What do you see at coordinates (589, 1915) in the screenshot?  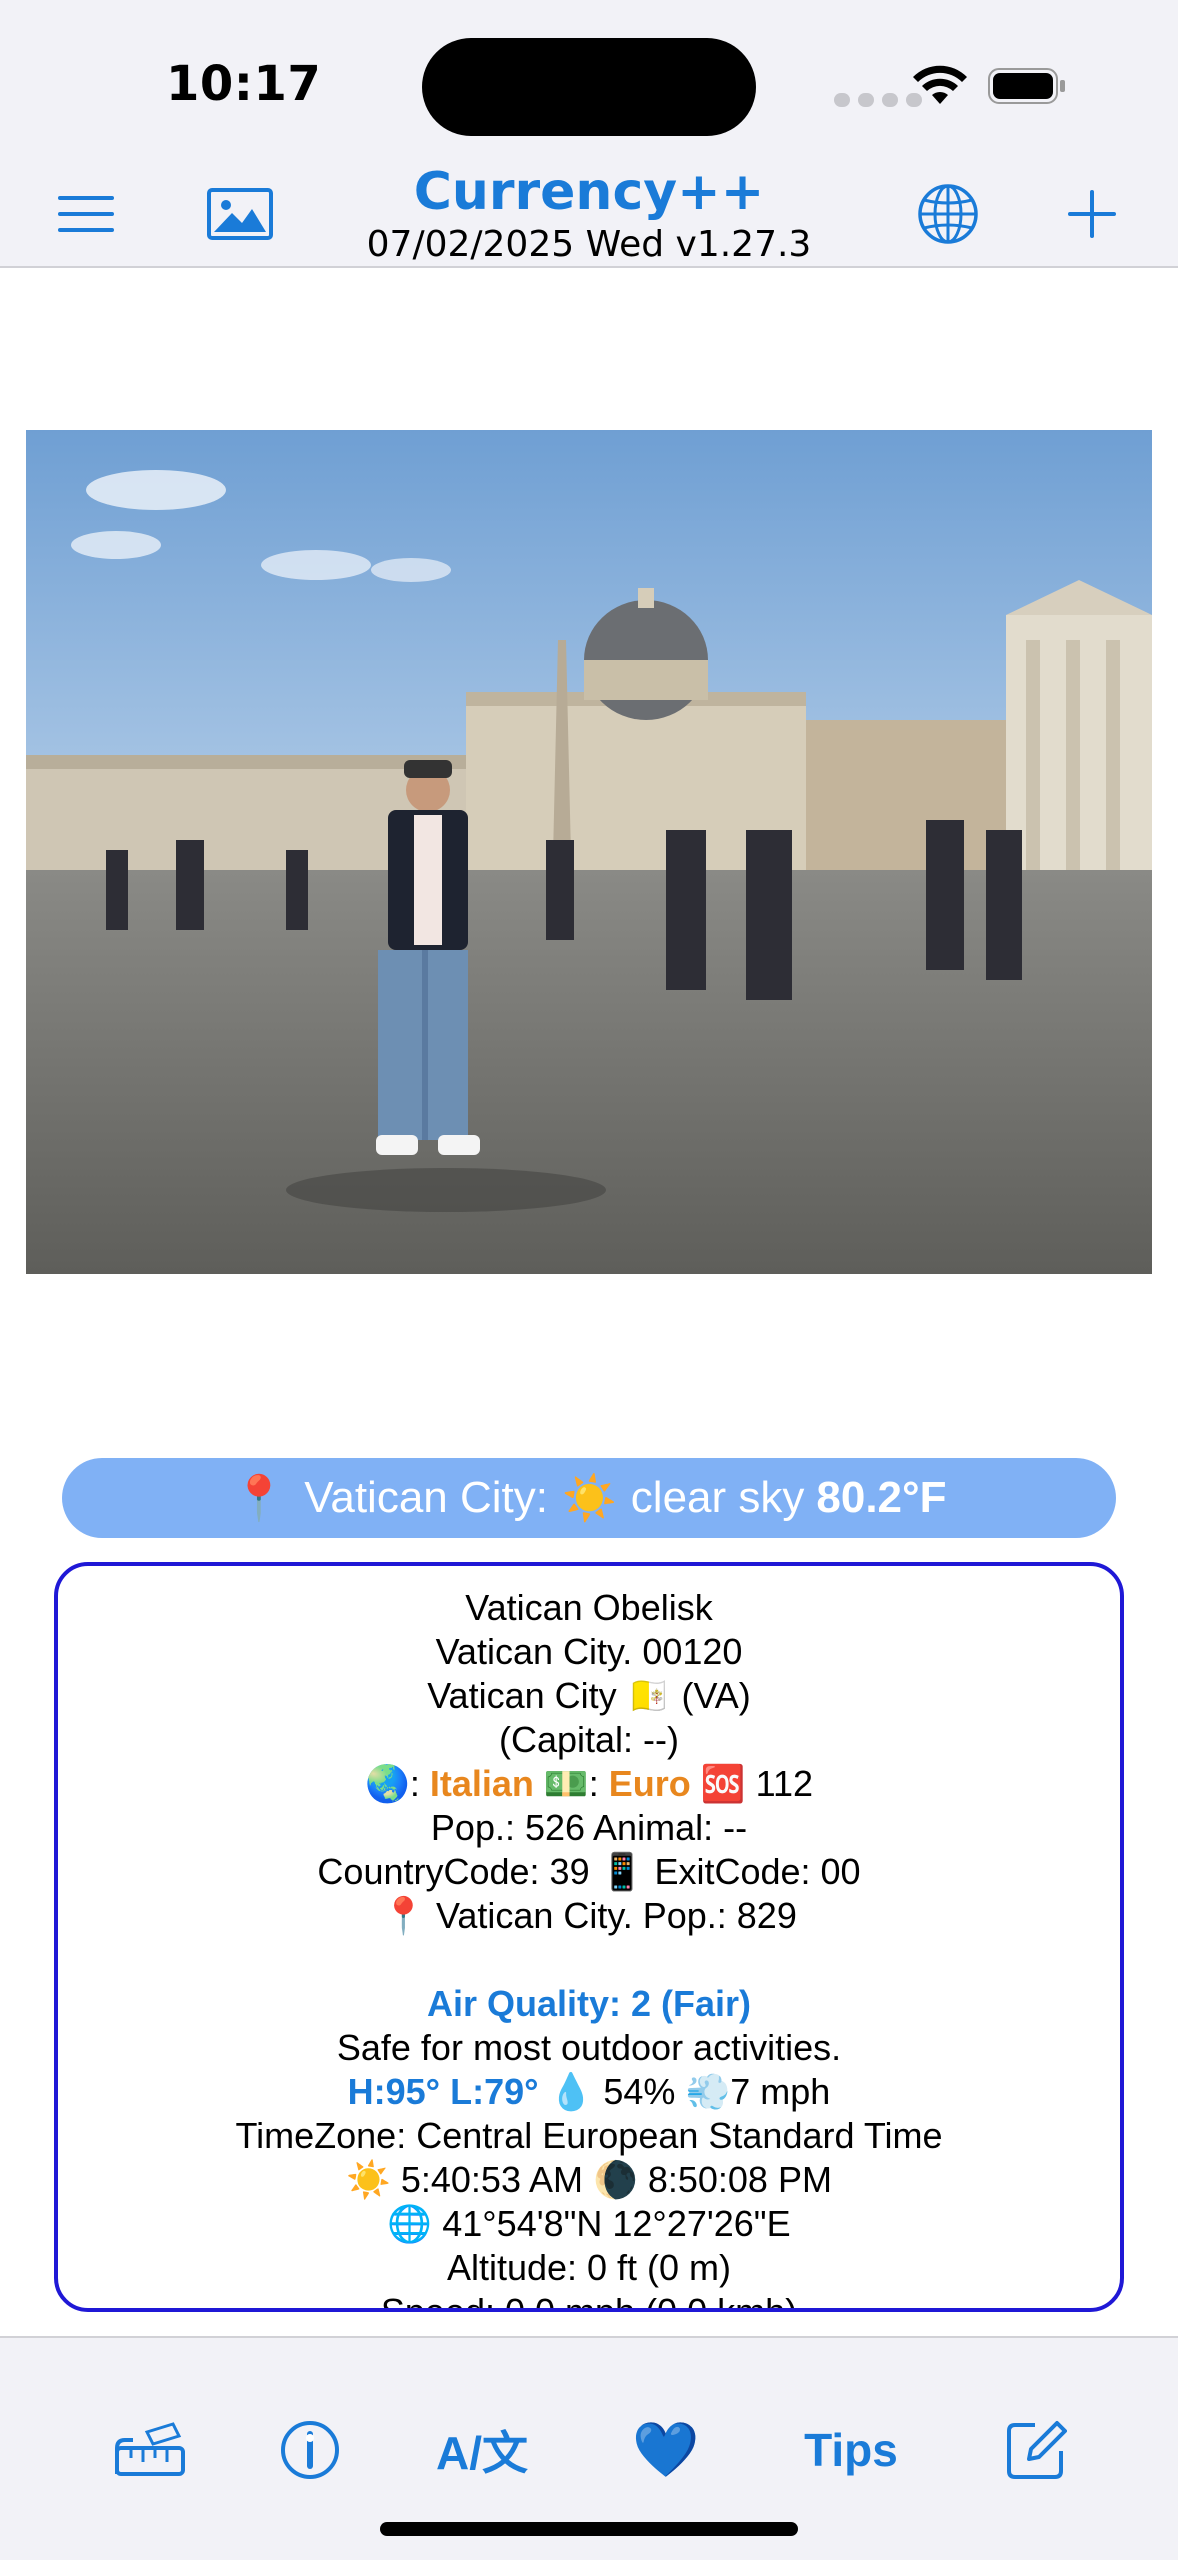 I see `city-population: 📍 Vatican City. Pop.: 829` at bounding box center [589, 1915].